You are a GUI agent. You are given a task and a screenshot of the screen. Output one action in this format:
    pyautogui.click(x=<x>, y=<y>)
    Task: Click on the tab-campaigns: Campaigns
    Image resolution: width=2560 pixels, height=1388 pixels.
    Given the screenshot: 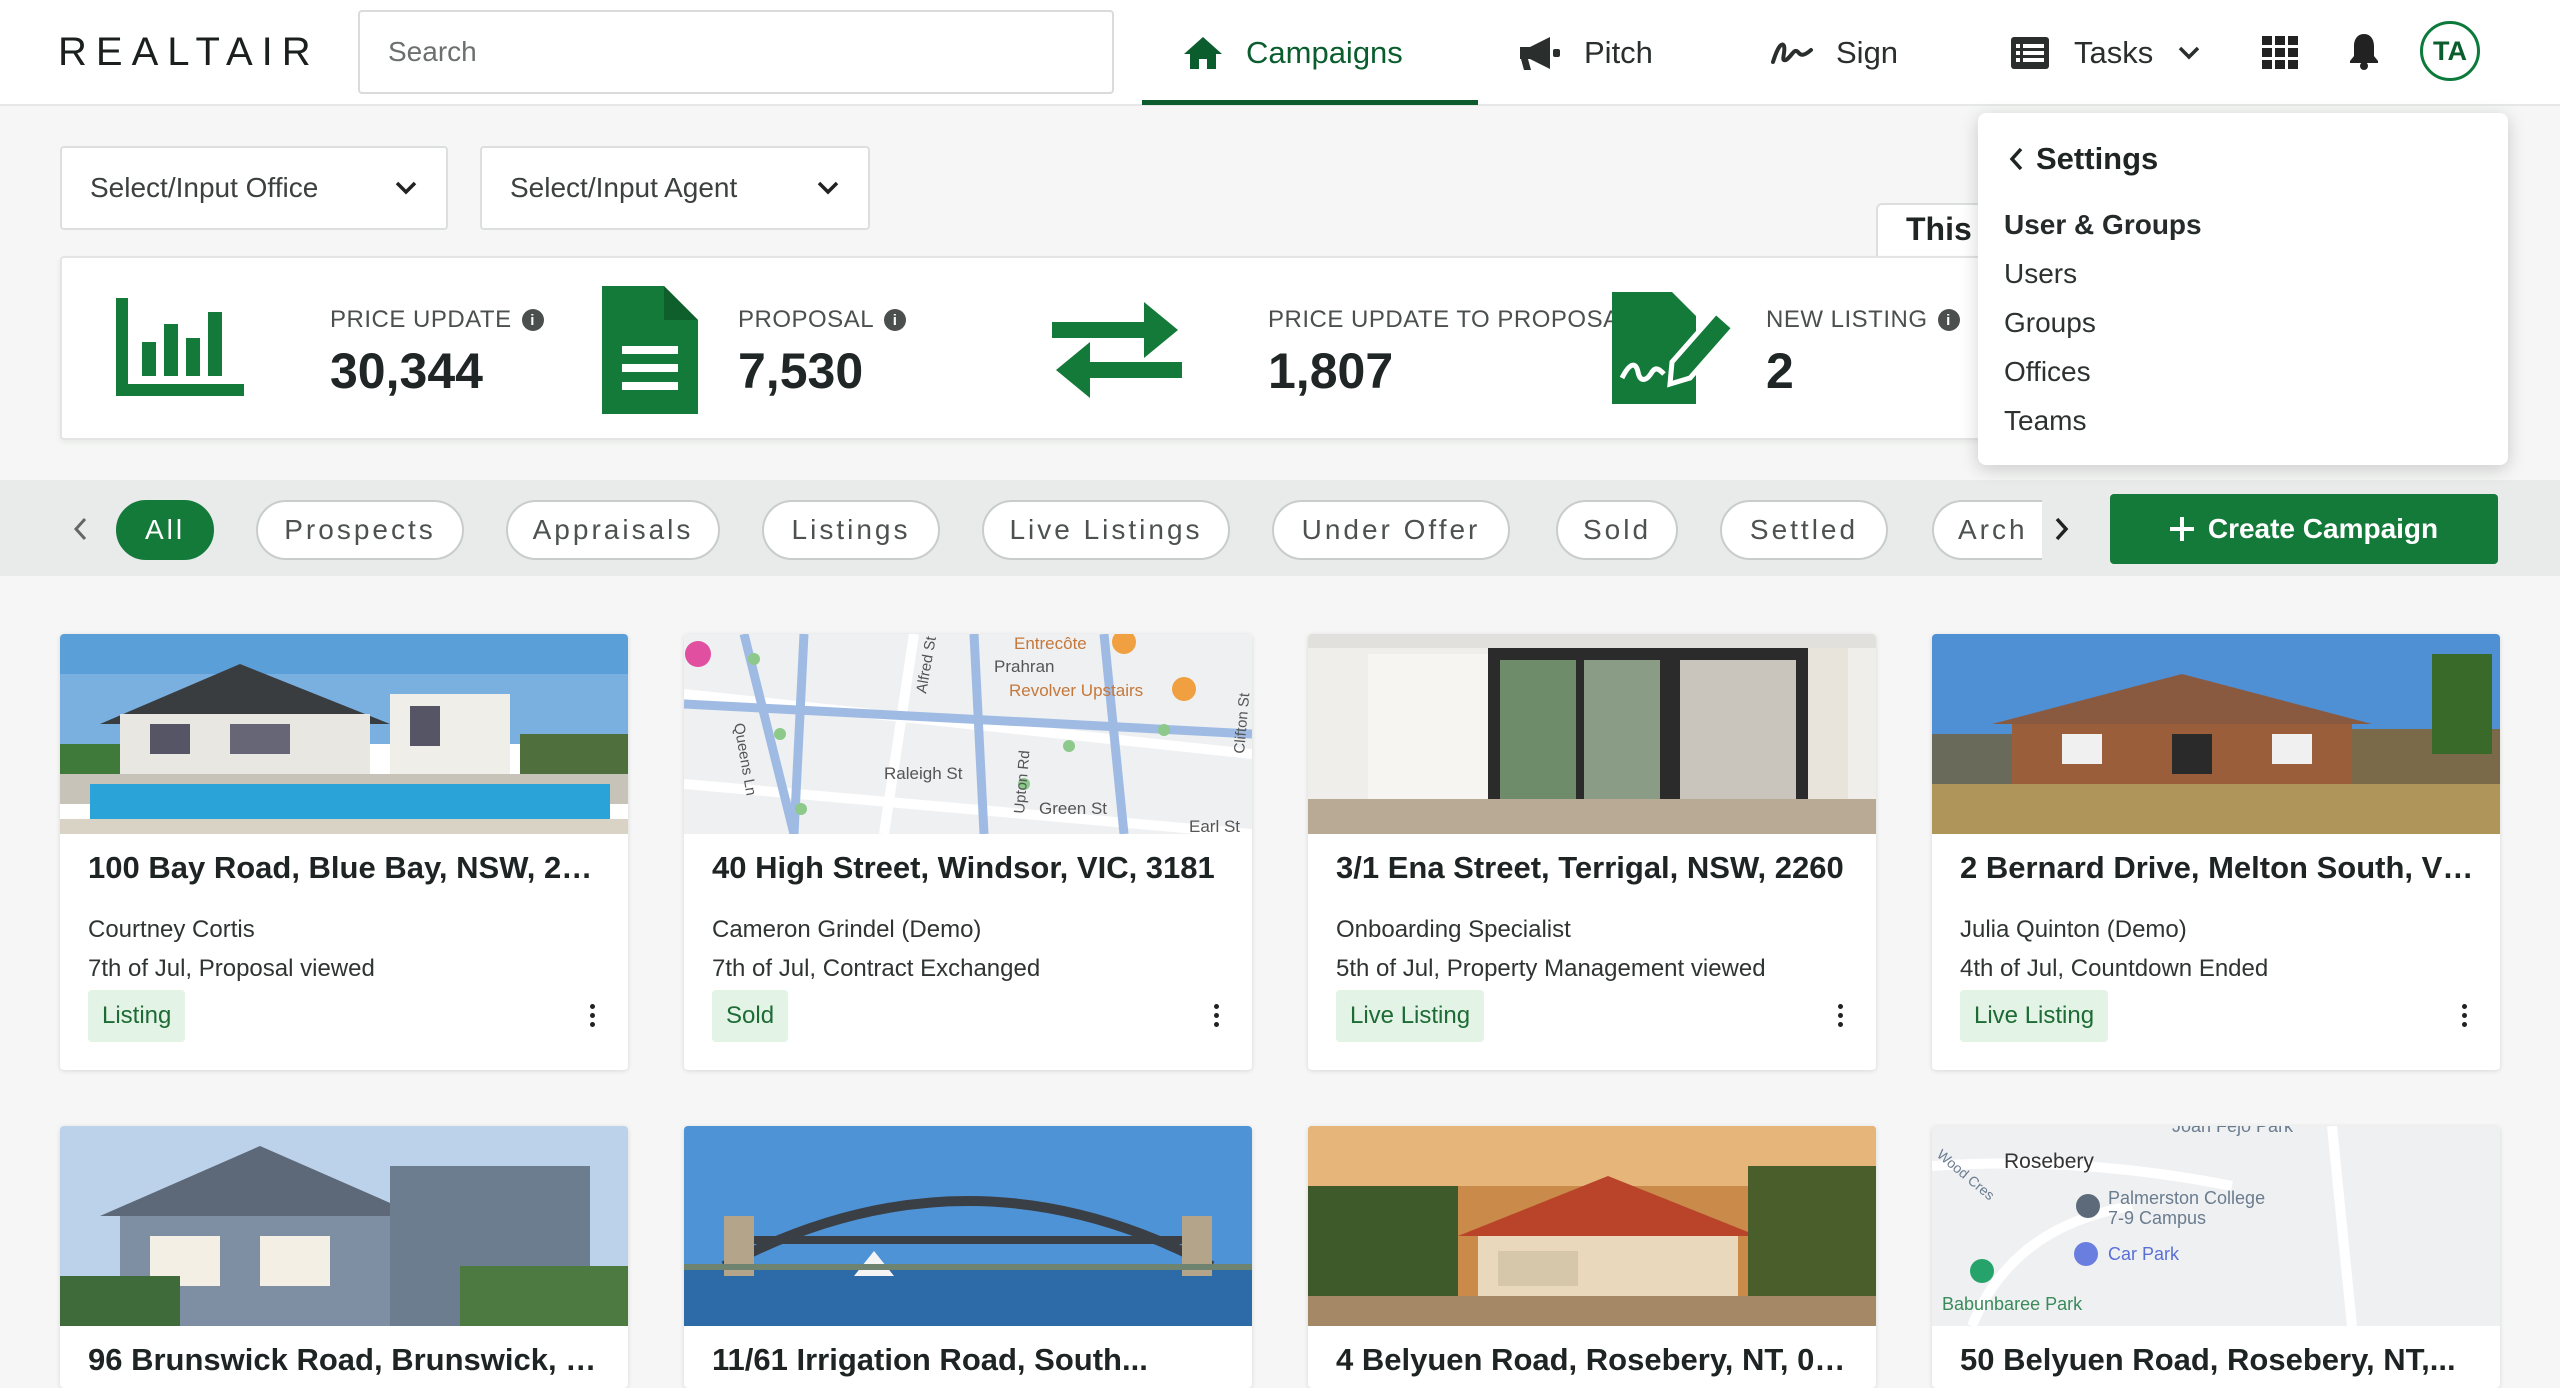 What is the action you would take?
    pyautogui.click(x=1292, y=53)
    